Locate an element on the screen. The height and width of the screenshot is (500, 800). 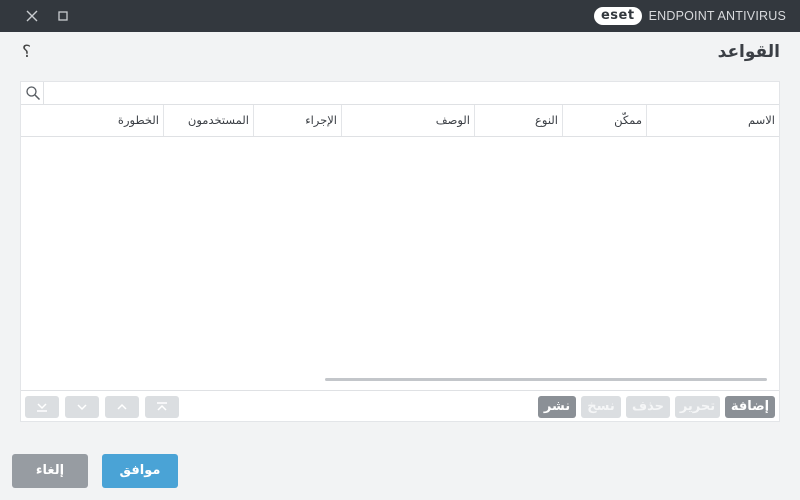
move-up-button is located at coordinates (122, 407).